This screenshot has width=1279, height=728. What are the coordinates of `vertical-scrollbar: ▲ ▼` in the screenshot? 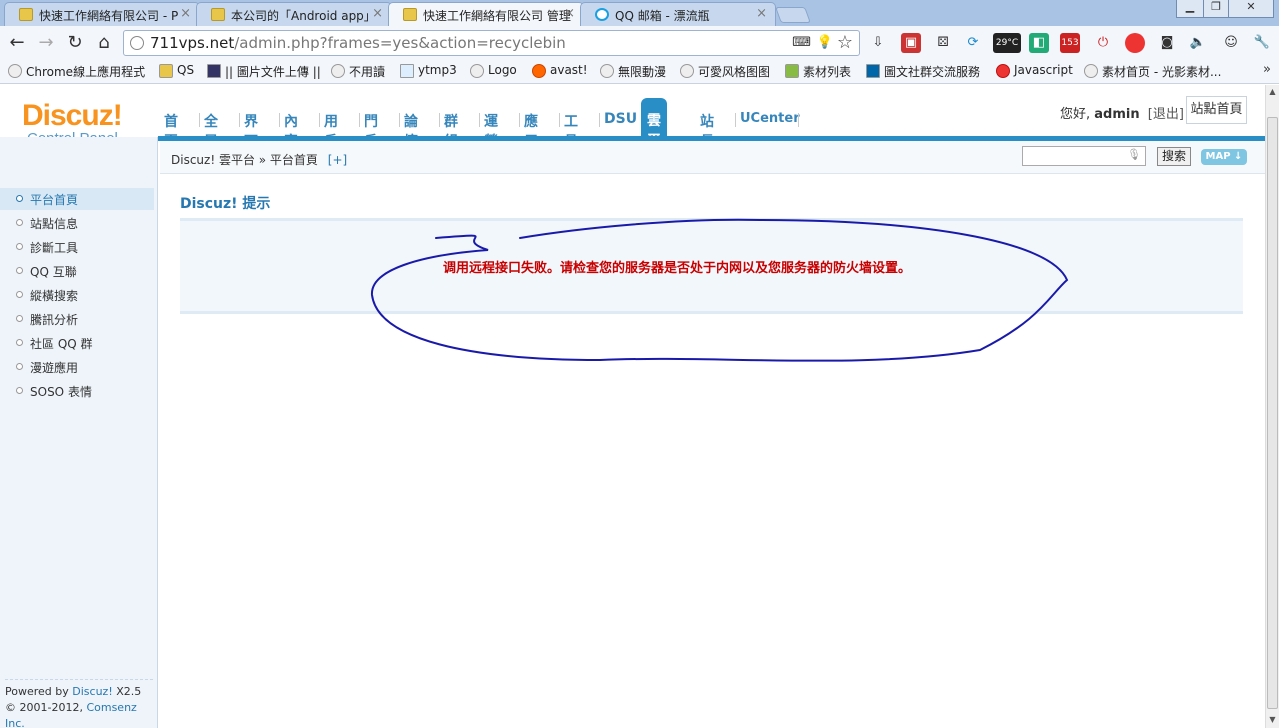 It's located at (1272, 406).